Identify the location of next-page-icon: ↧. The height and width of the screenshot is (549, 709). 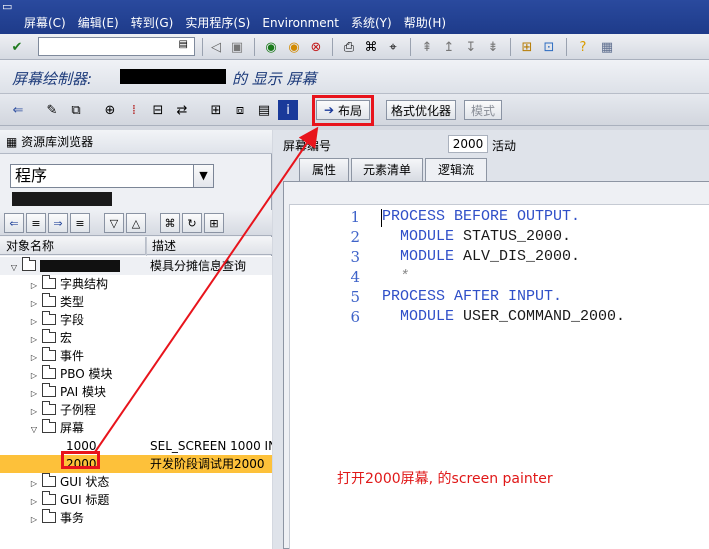
(471, 47).